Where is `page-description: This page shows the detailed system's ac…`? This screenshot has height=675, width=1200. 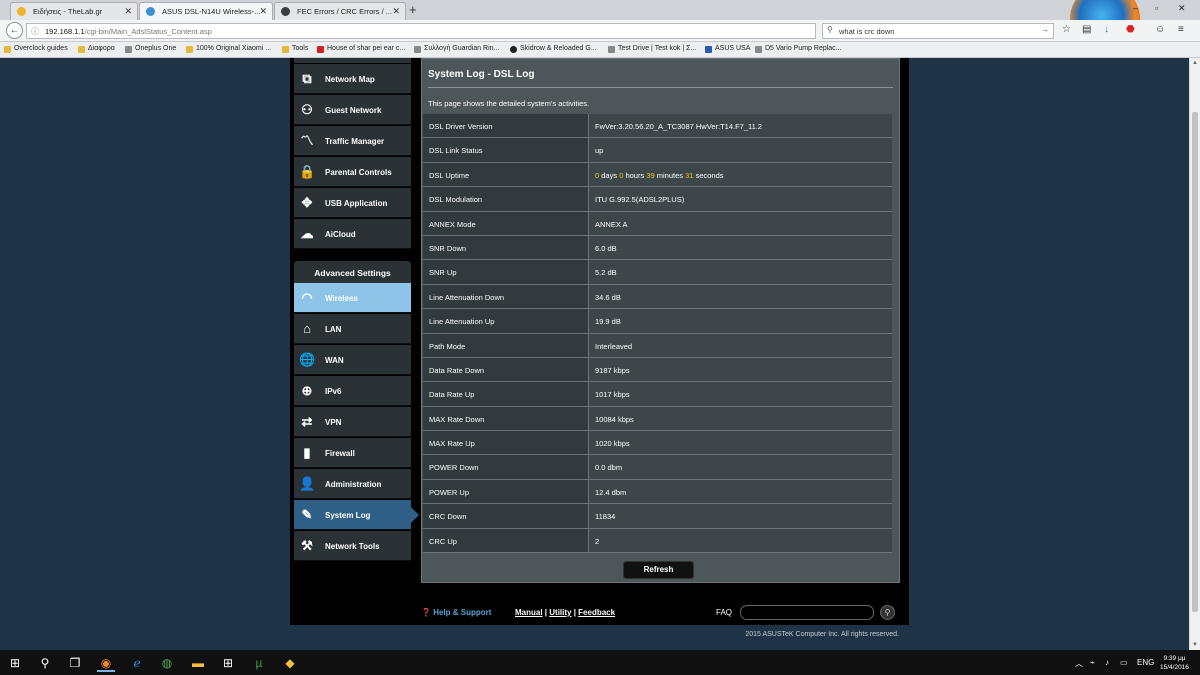 page-description: This page shows the detailed system's ac… is located at coordinates (509, 103).